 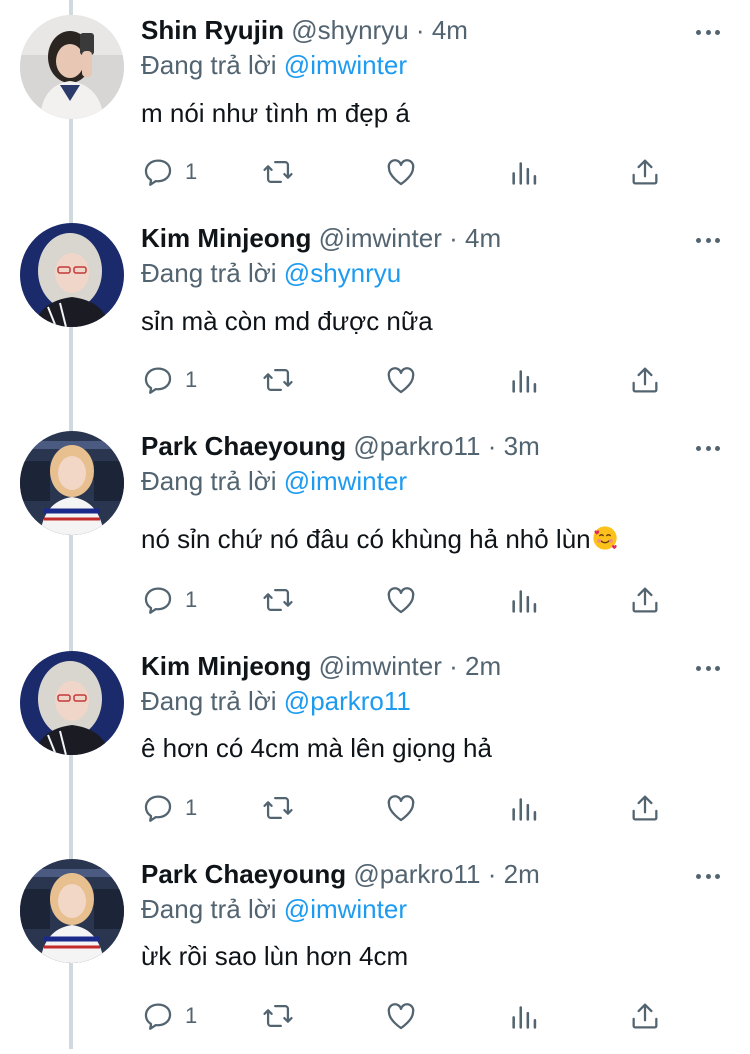 I want to click on mention-link: @parkro11, so click(x=347, y=701).